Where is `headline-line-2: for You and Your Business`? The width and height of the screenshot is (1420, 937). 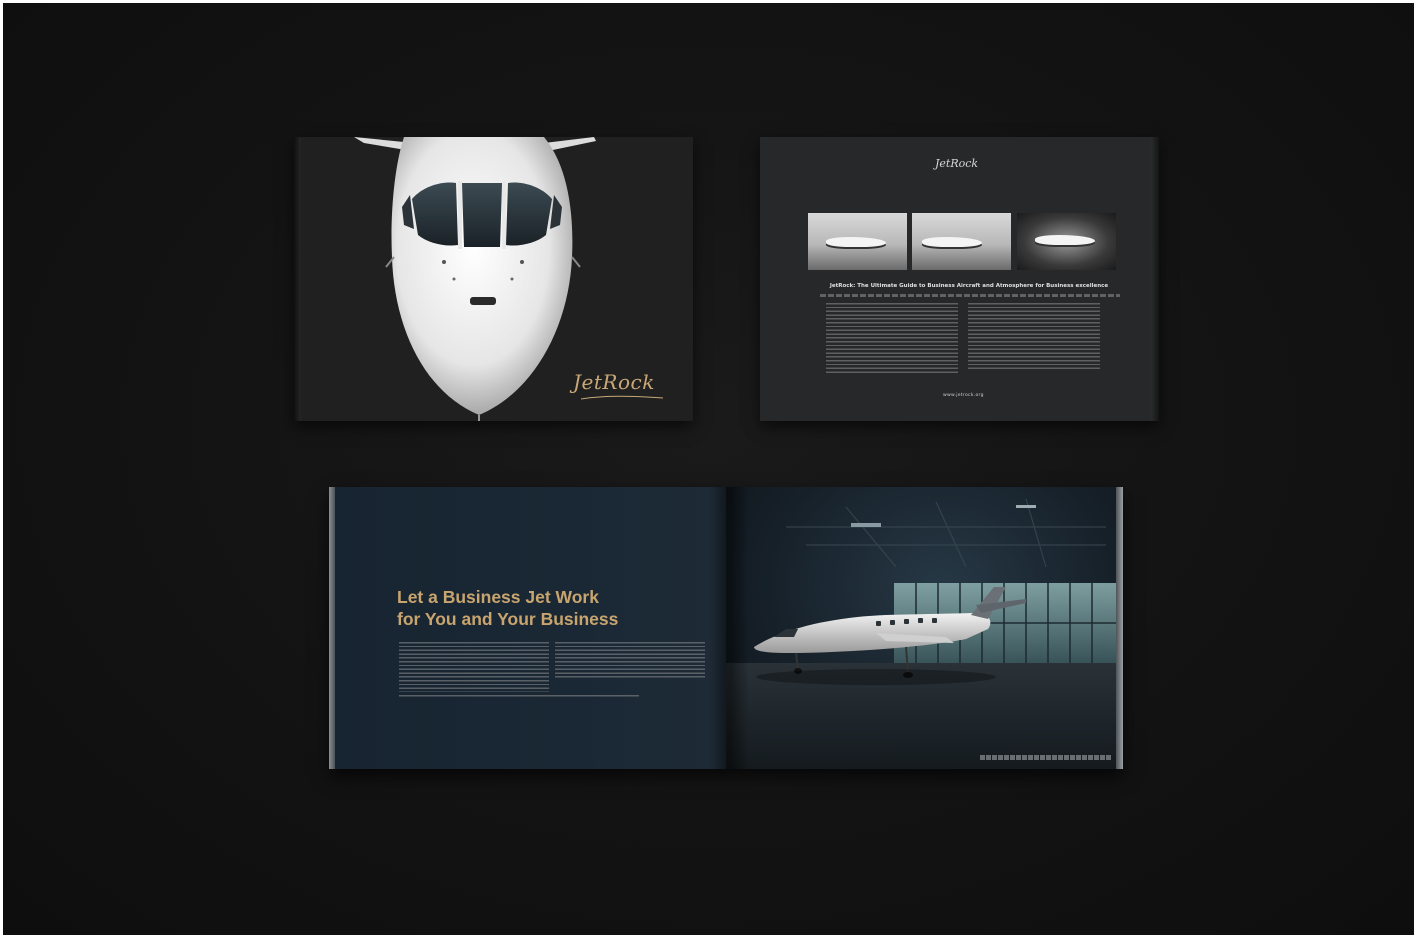
headline-line-2: for You and Your Business is located at coordinates (508, 619).